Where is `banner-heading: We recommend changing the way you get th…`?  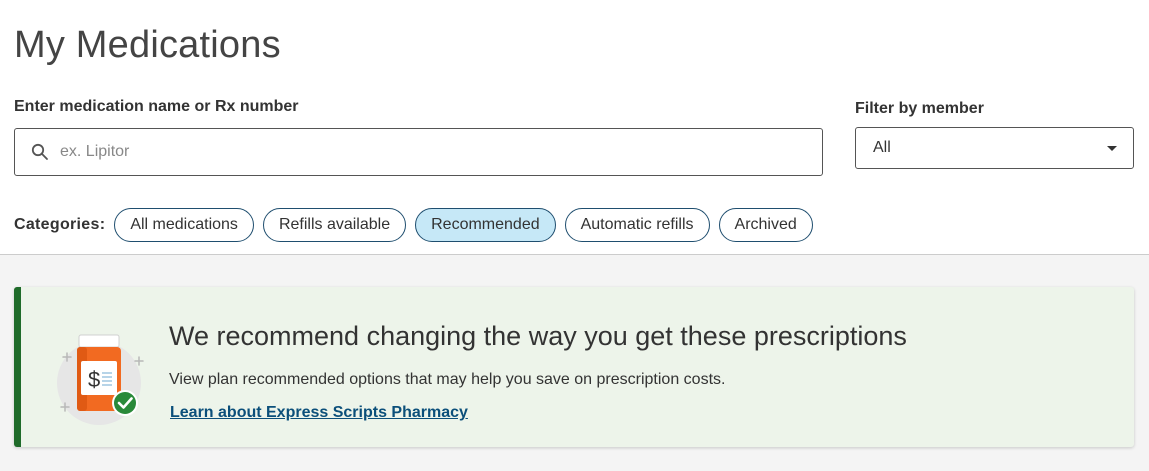
banner-heading: We recommend changing the way you get th… is located at coordinates (538, 336).